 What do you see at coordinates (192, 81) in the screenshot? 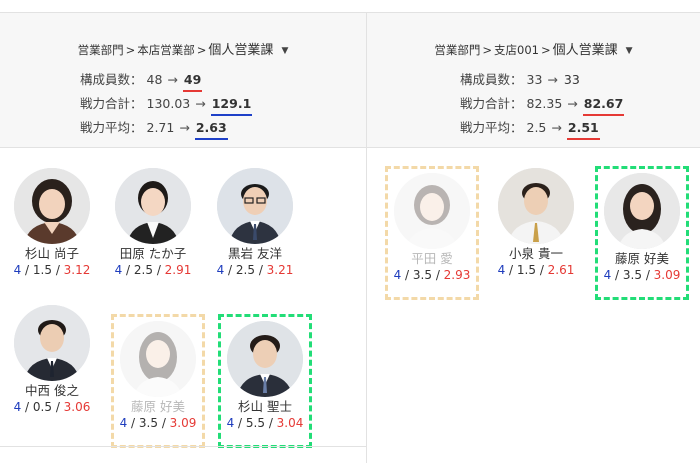
I see `stat-new-value: 49` at bounding box center [192, 81].